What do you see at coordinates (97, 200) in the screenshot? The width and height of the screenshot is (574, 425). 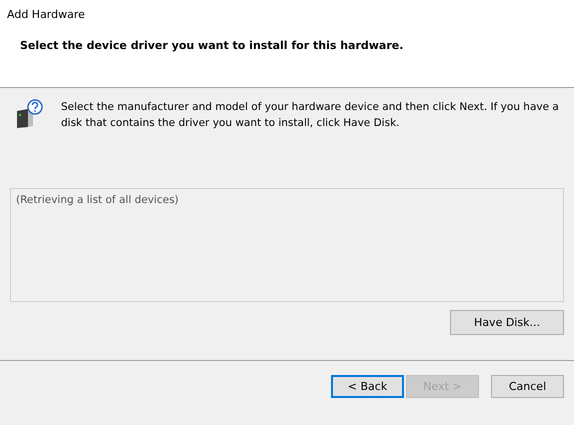 I see `loading-status-text: (Retrieving a list of all devices)` at bounding box center [97, 200].